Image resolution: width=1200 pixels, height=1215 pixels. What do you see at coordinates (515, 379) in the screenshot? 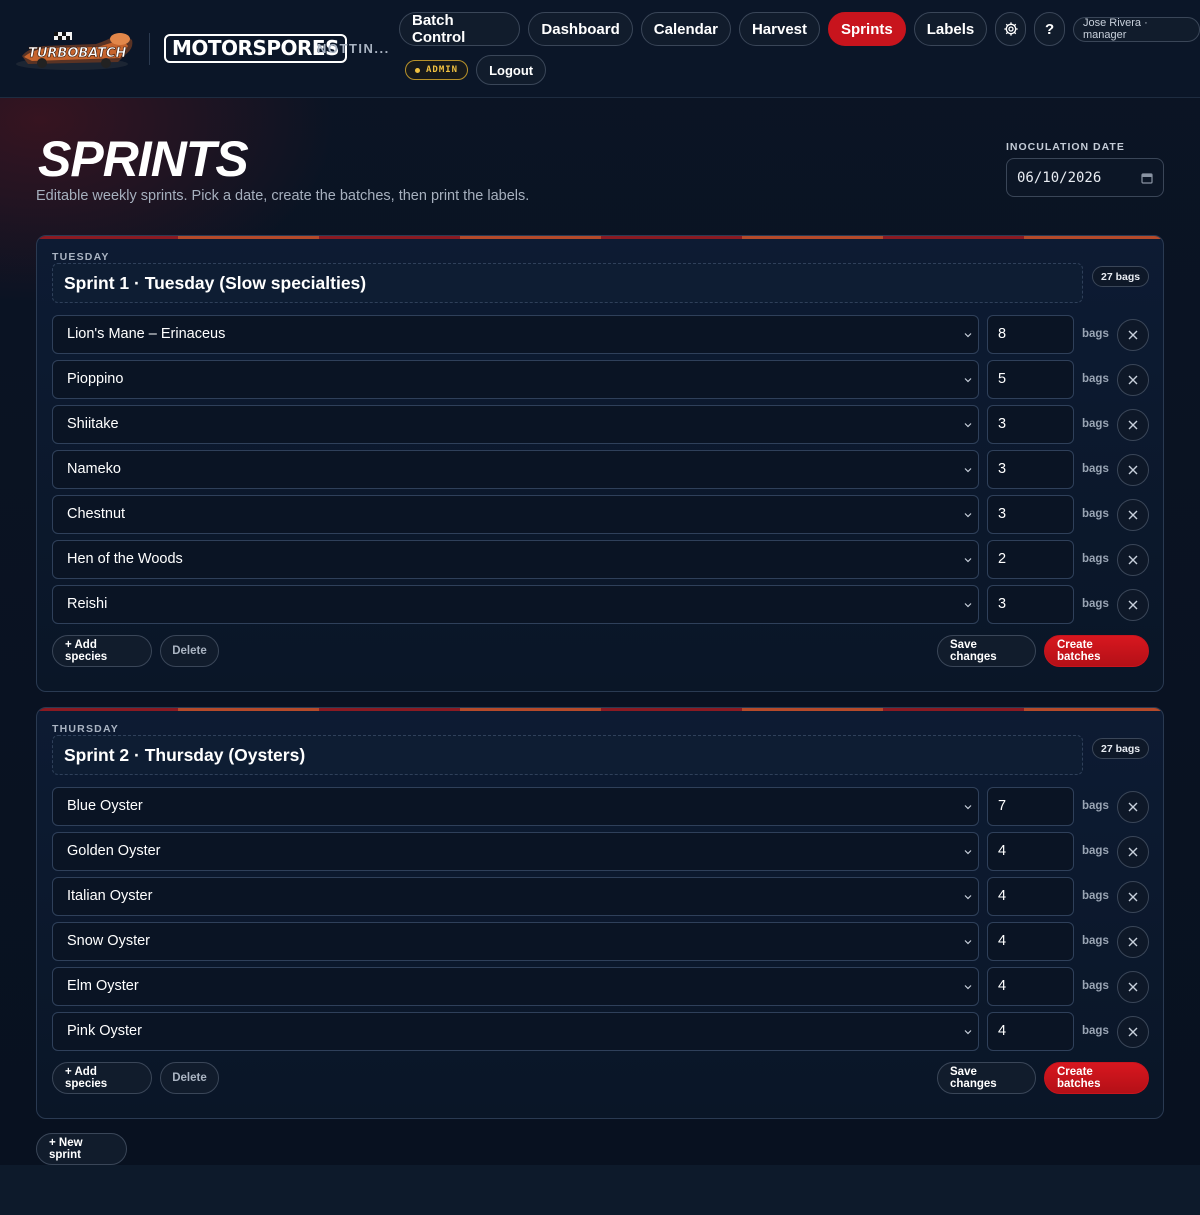
I see `species-select: Pioppino` at bounding box center [515, 379].